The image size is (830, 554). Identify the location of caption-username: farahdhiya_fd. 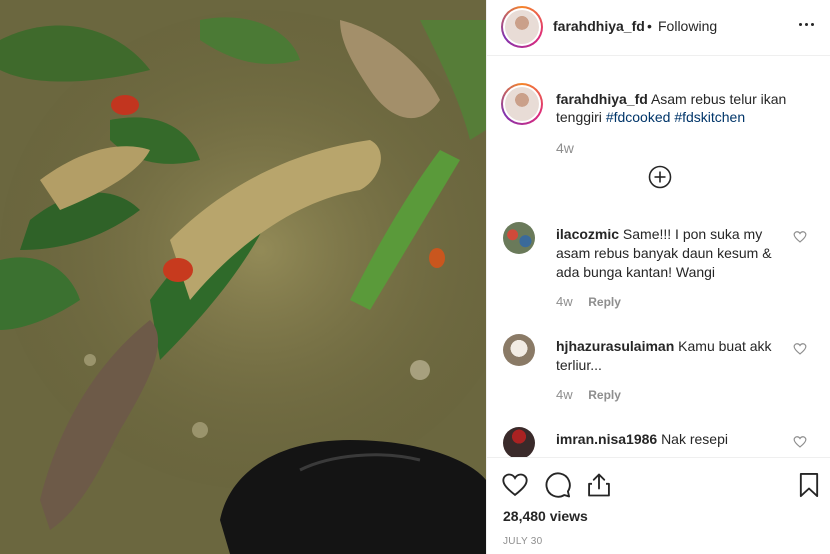
(602, 99).